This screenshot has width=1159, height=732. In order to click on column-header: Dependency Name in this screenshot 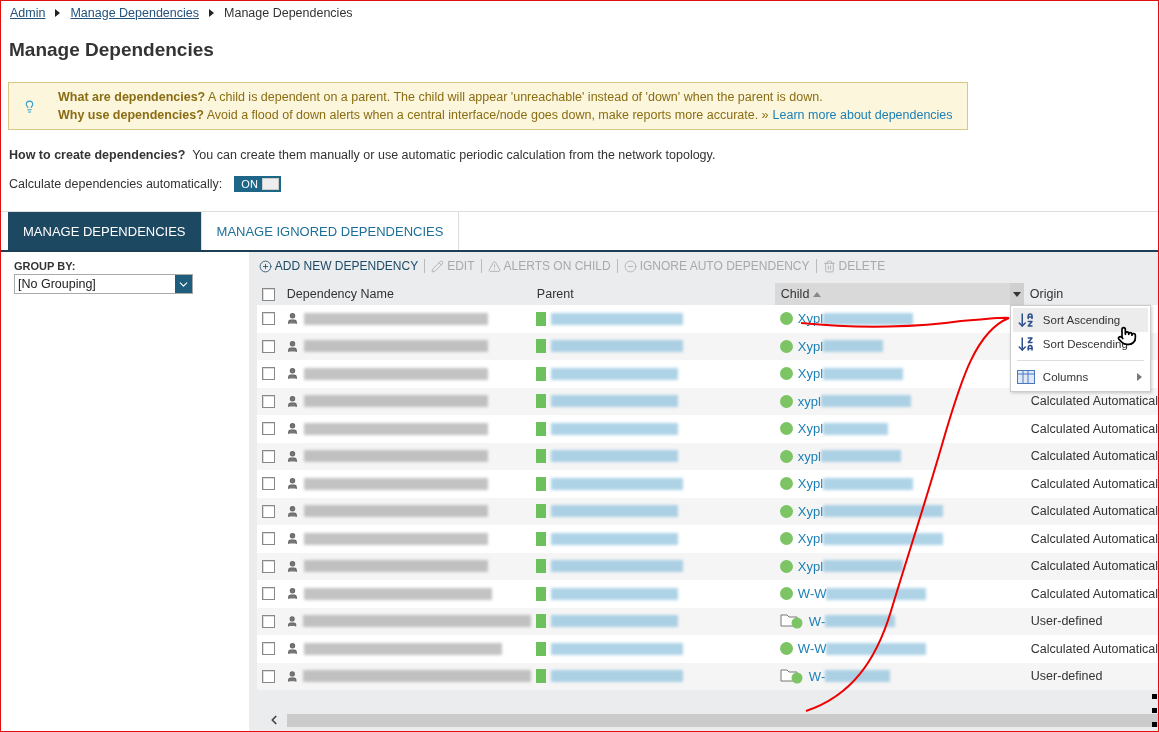, I will do `click(405, 294)`.